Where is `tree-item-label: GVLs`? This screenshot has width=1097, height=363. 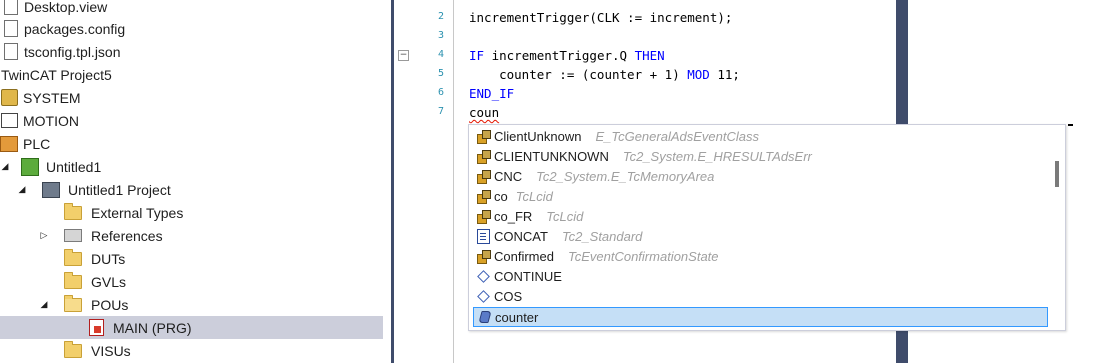
tree-item-label: GVLs is located at coordinates (109, 281).